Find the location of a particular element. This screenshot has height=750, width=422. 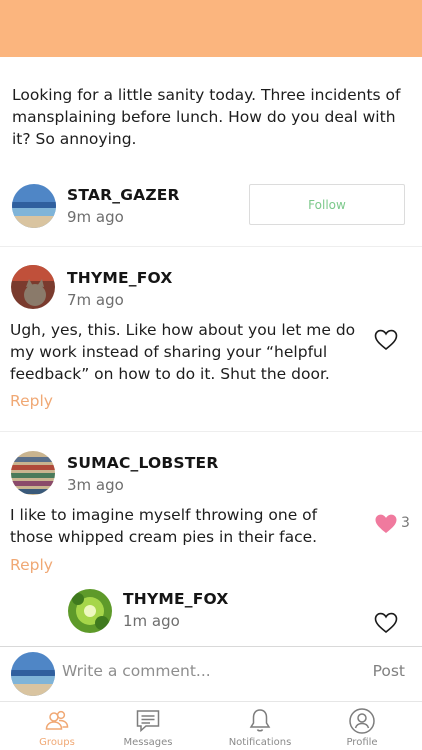

tab-profile: Profile is located at coordinates (362, 726).